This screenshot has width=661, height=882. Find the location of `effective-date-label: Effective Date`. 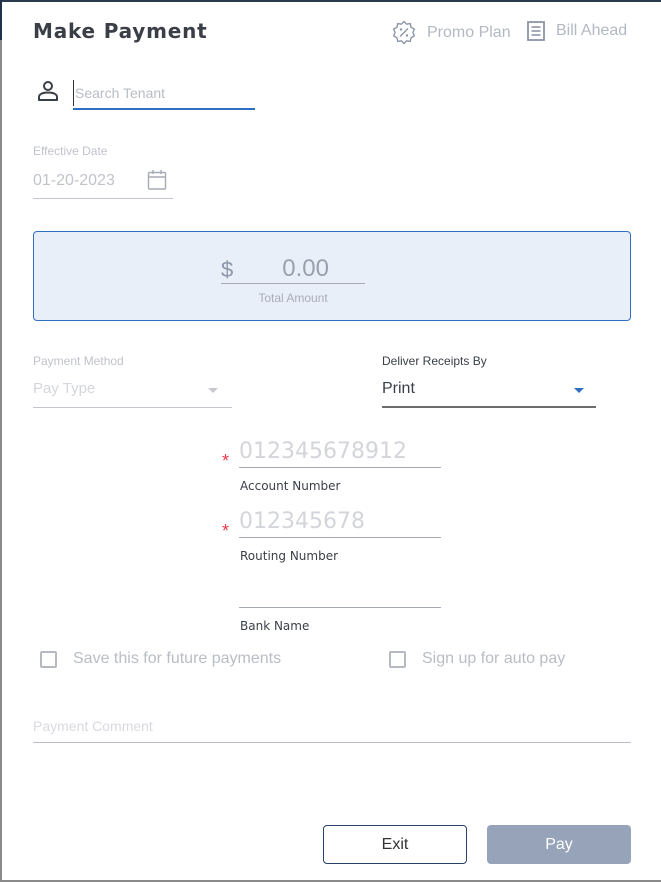

effective-date-label: Effective Date is located at coordinates (70, 151).